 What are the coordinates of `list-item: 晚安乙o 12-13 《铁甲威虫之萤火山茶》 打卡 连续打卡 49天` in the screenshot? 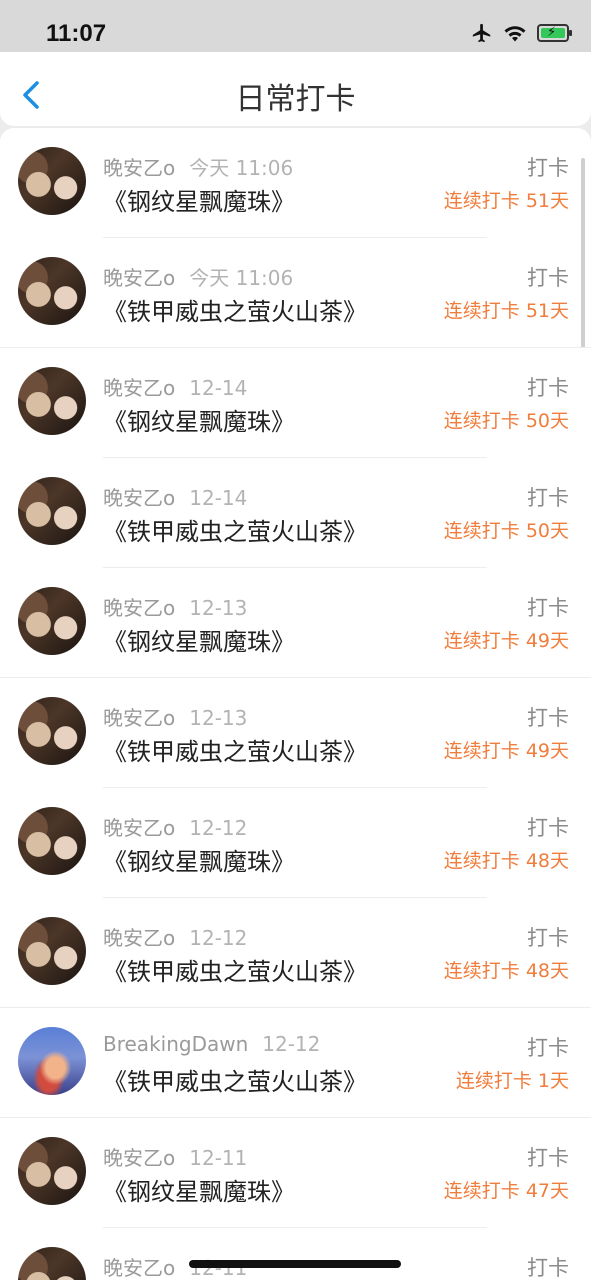 It's located at (295, 733).